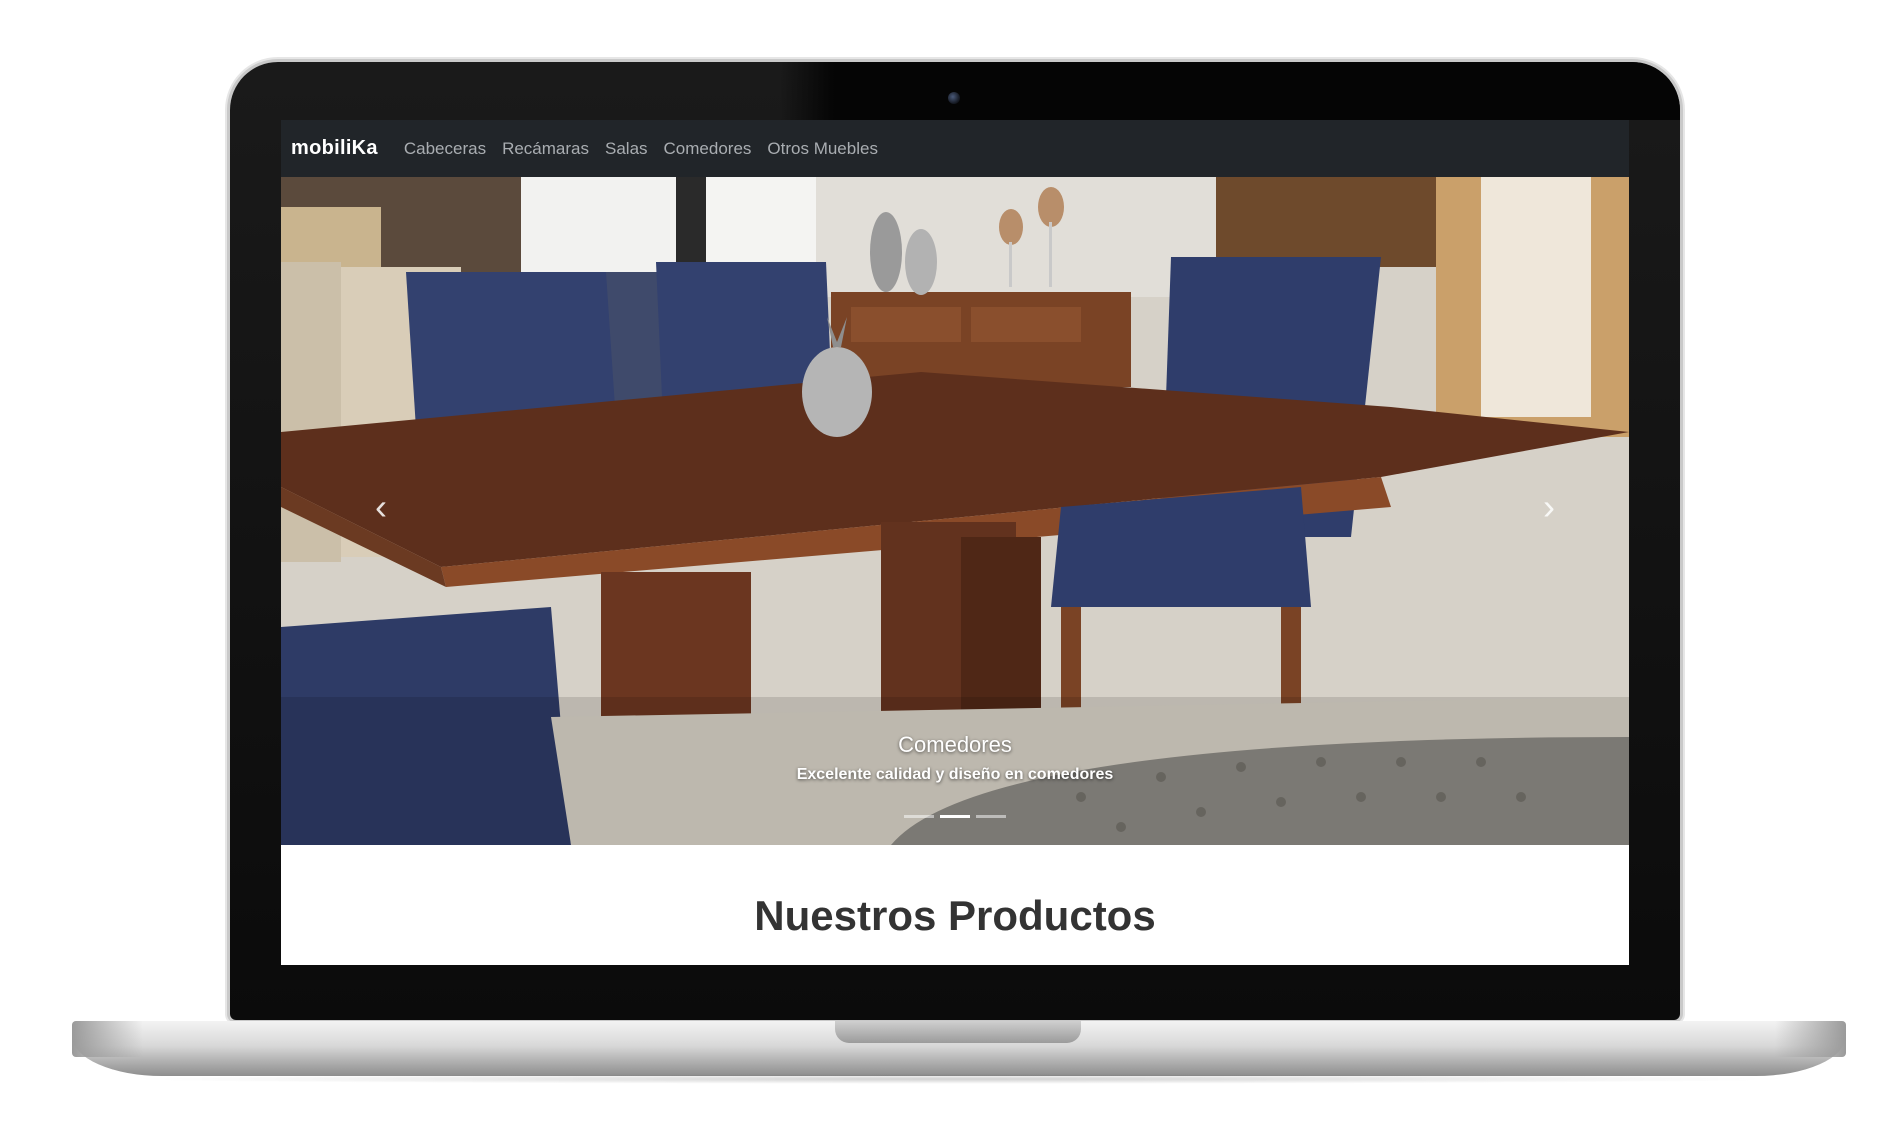 The width and height of the screenshot is (1895, 1139). What do you see at coordinates (381, 507) in the screenshot?
I see `chevron-left-icon: ‹` at bounding box center [381, 507].